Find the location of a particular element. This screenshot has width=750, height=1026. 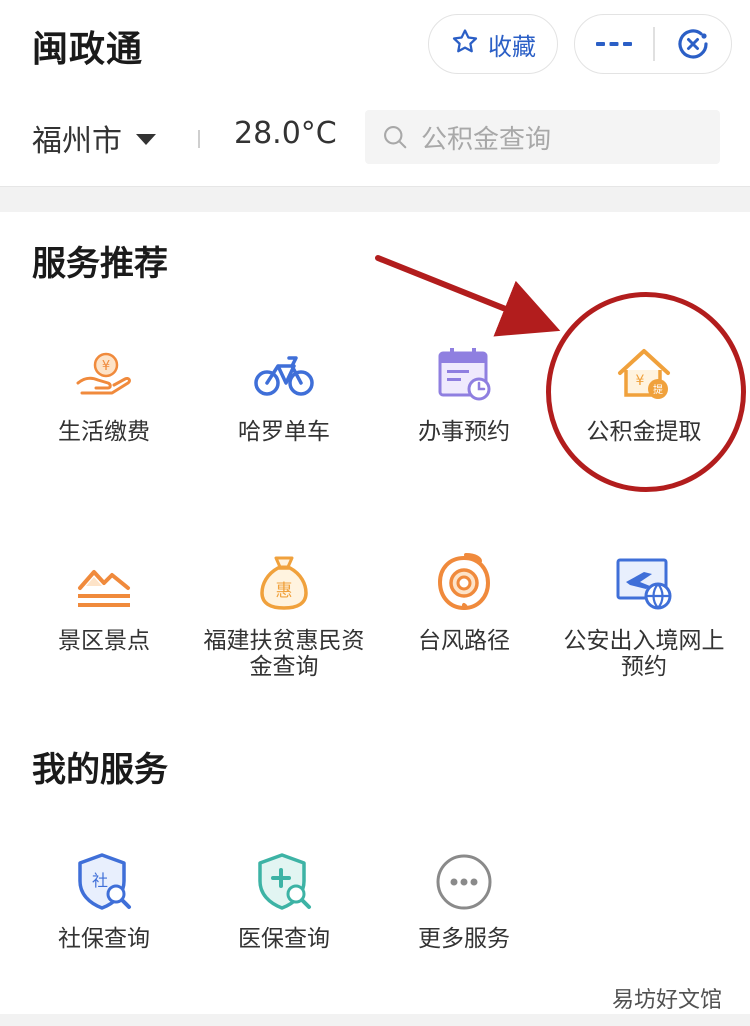

service-living-payment: ¥ 生活缴费 is located at coordinates (104, 394).